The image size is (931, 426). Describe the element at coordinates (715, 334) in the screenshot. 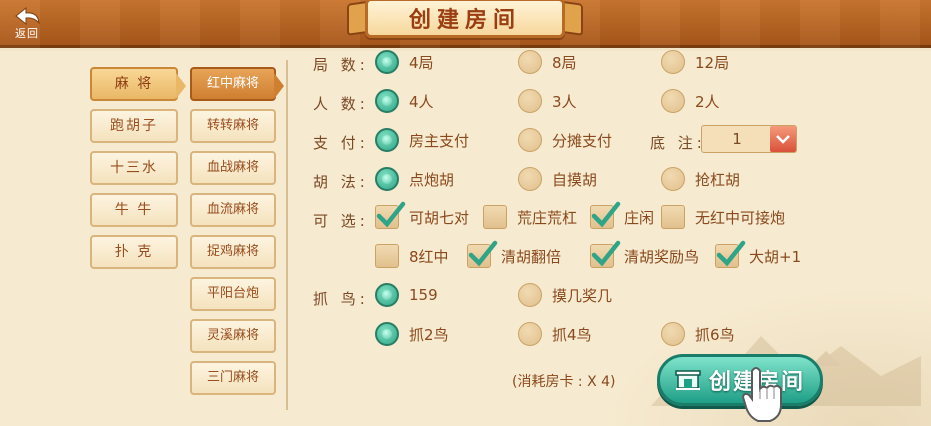

I see `option-label: 抓6鸟` at that location.